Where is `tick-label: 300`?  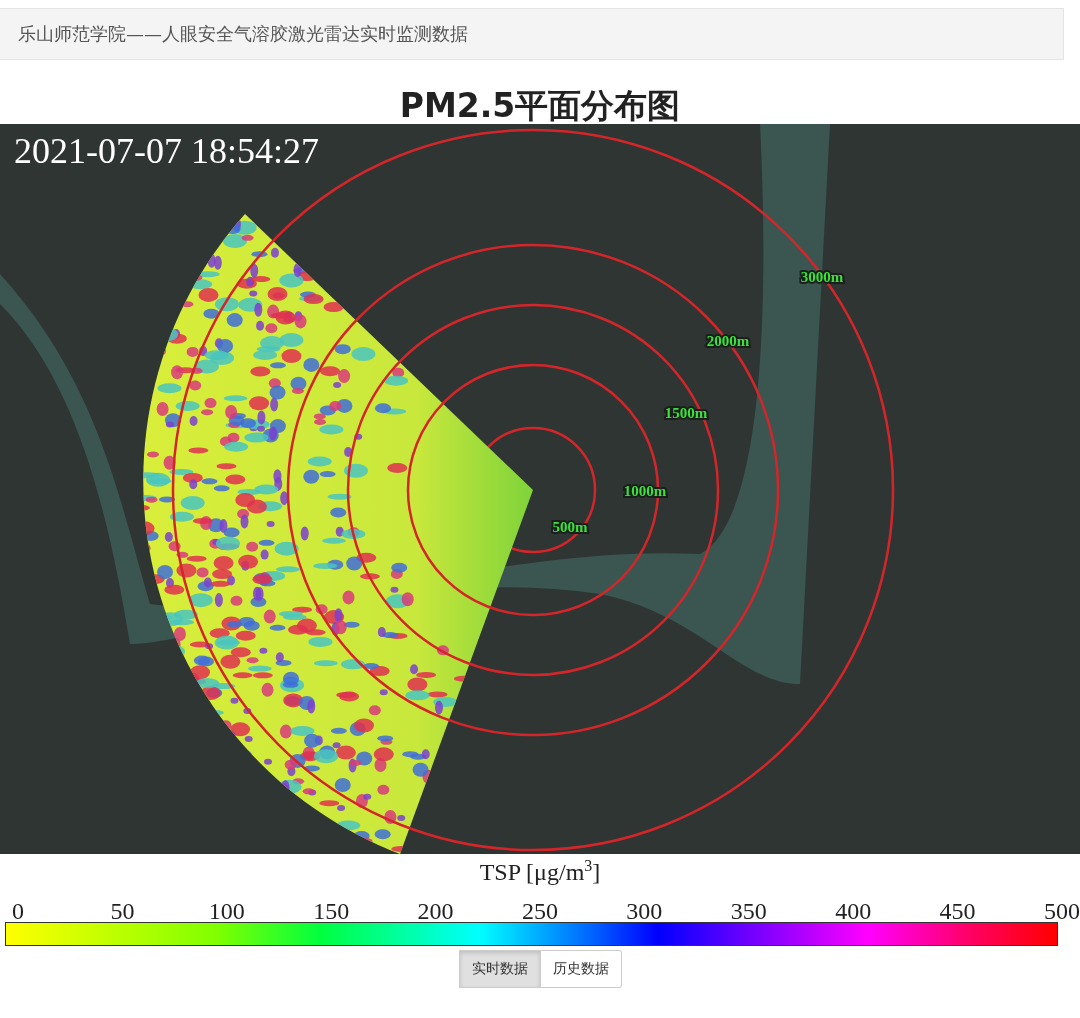
tick-label: 300 is located at coordinates (644, 909).